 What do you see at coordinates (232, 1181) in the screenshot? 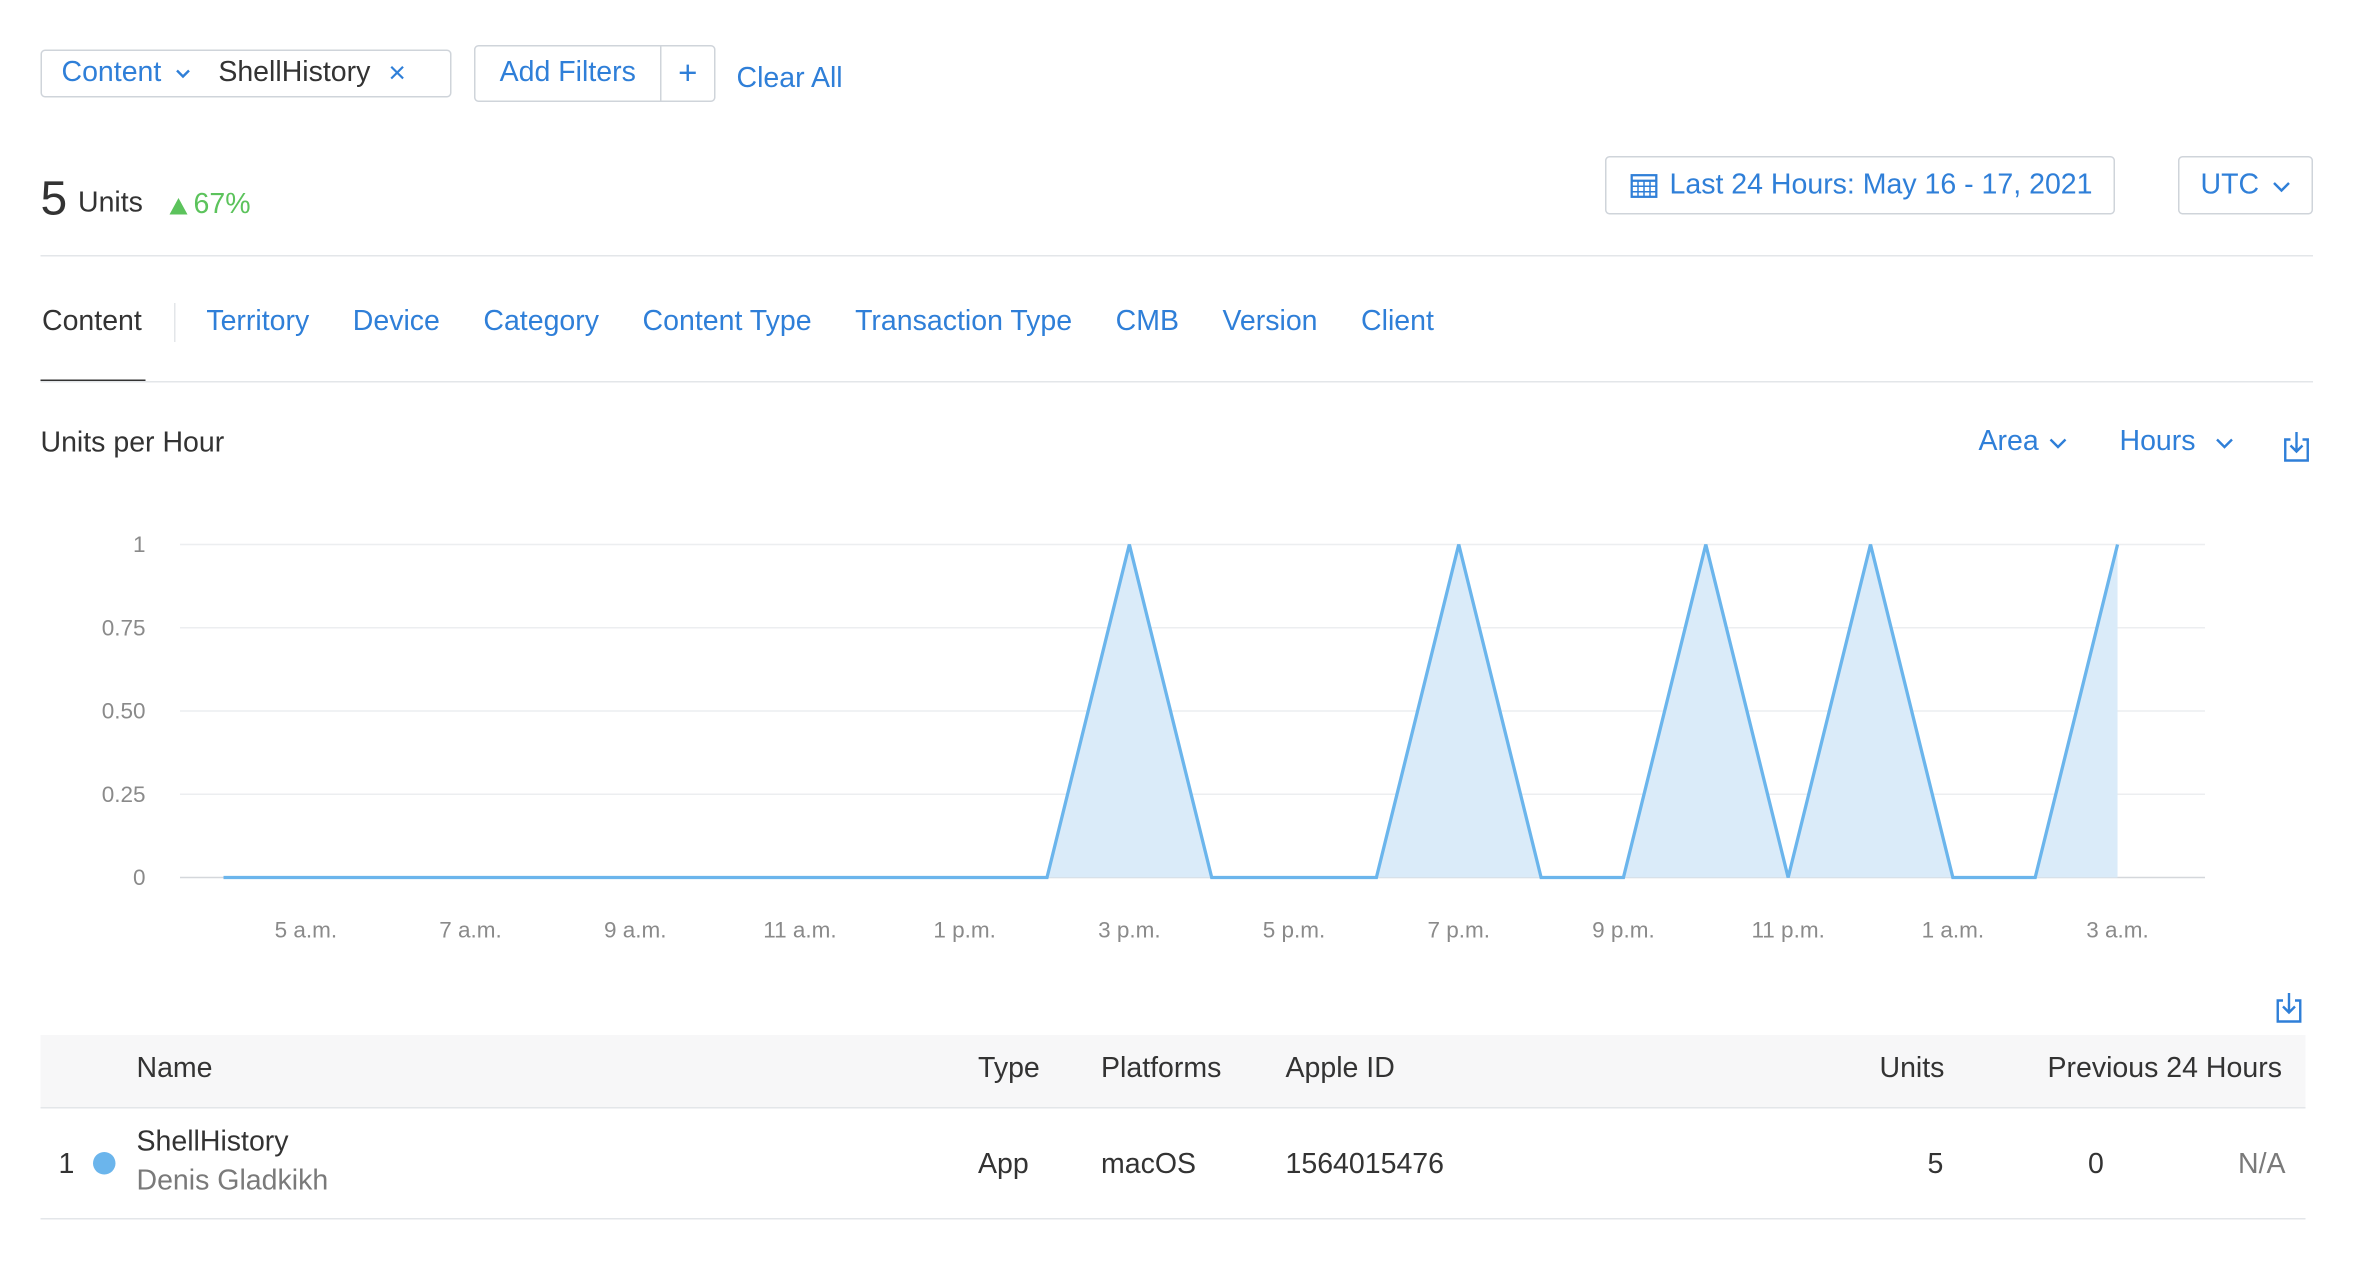
I see `developer-name: Denis Gladkikh` at bounding box center [232, 1181].